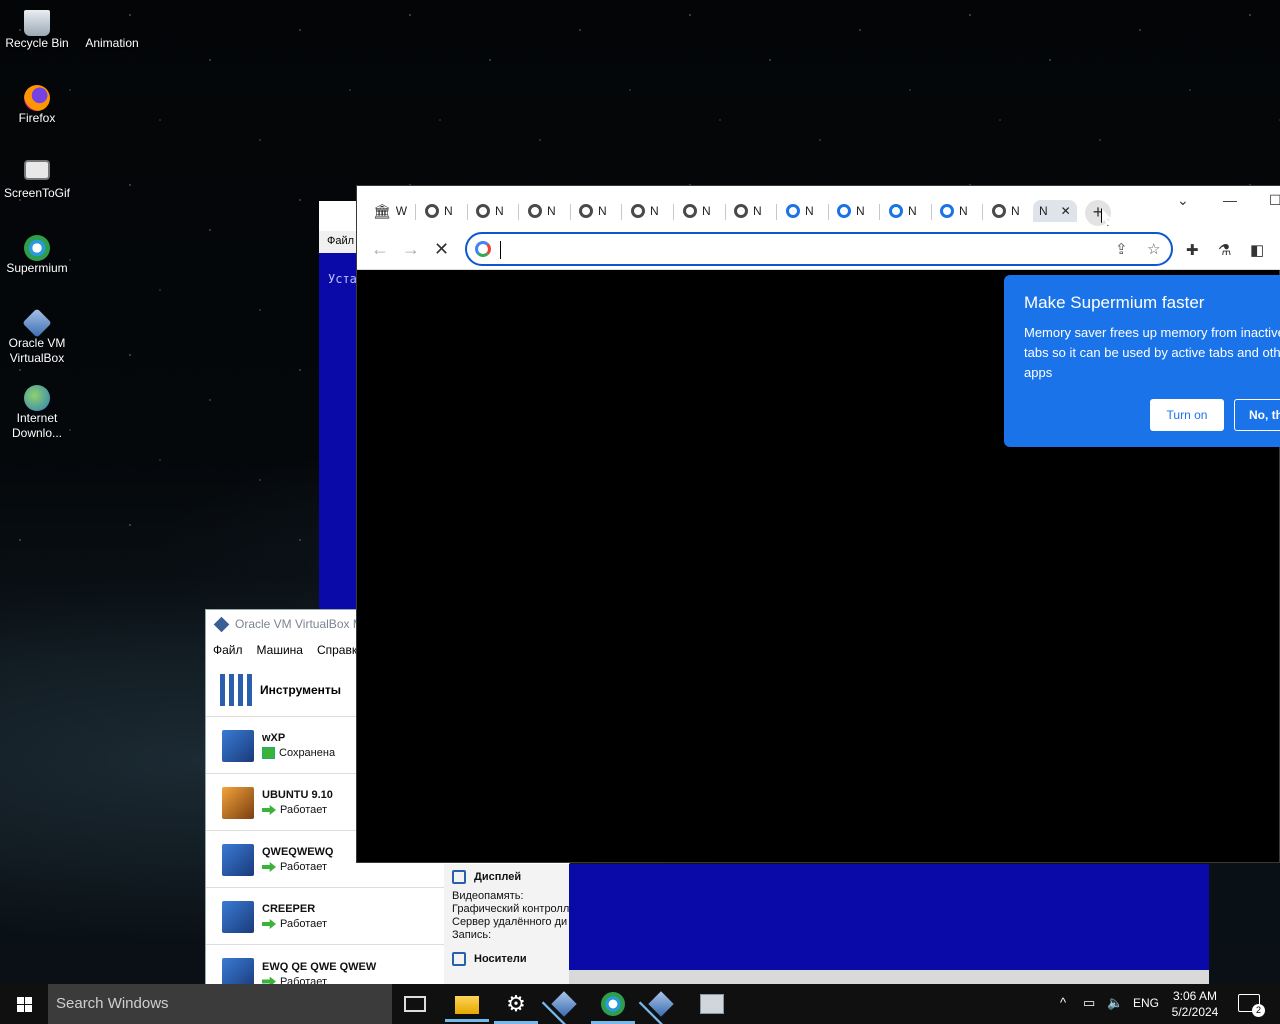 The image size is (1280, 1024). Describe the element at coordinates (1183, 200) in the screenshot. I see `tab-search-chevron-icon: ⌄` at that location.